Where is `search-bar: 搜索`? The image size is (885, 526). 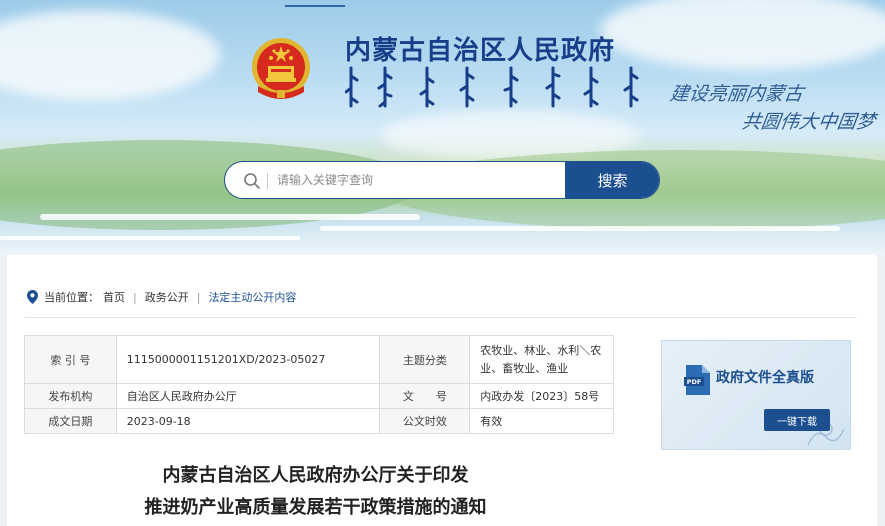 search-bar: 搜索 is located at coordinates (442, 180).